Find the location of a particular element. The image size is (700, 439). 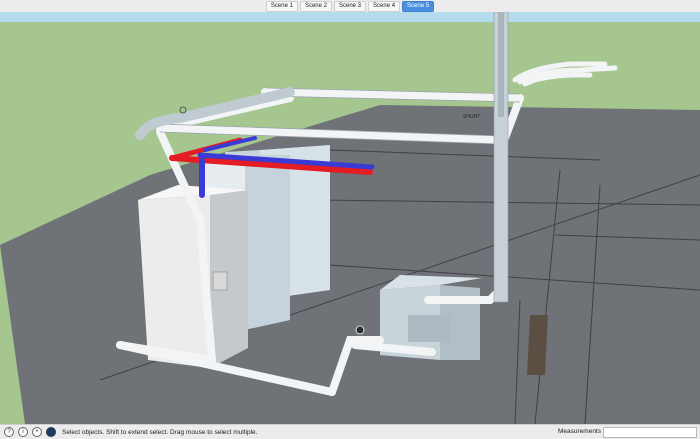

floor-strip is located at coordinates (537, 345).